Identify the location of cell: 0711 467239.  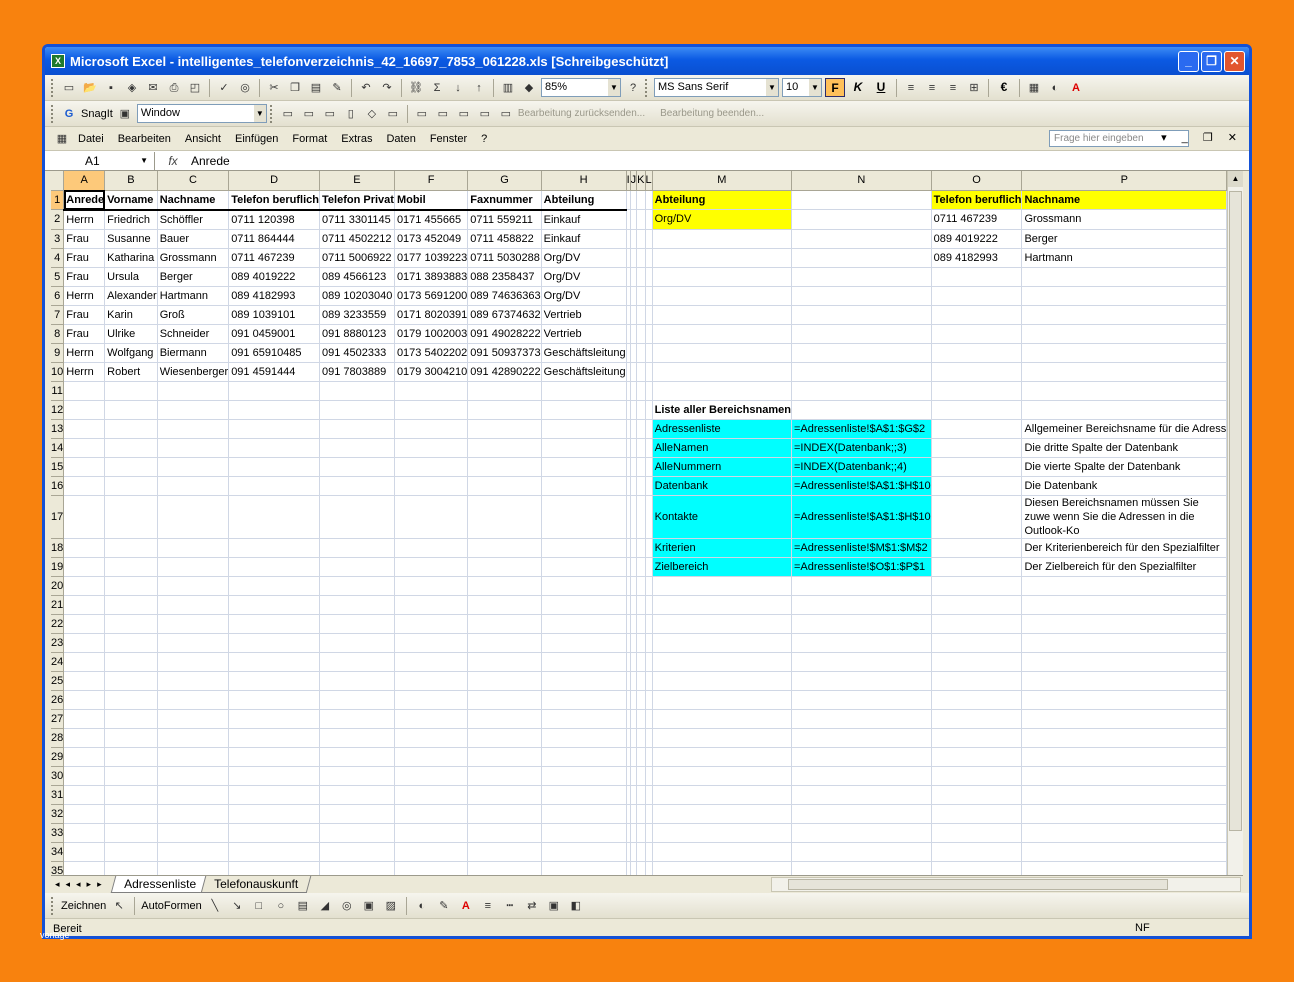
(977, 219).